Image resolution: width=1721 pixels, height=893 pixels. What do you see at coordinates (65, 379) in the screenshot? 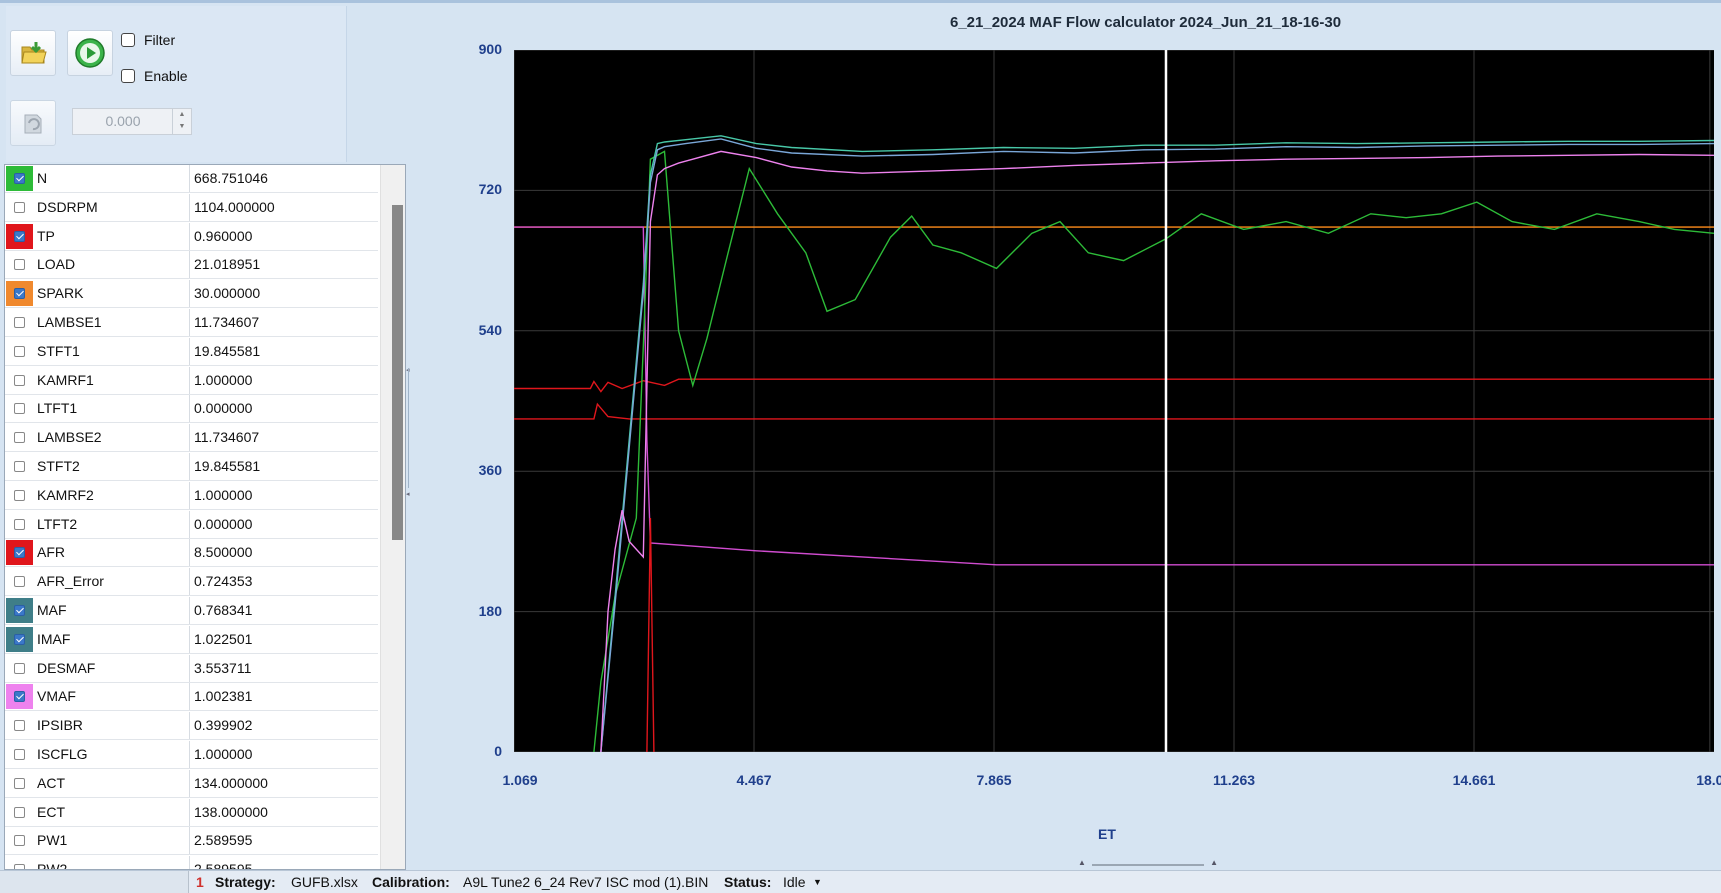
I see `variable-name: KAMRF1` at bounding box center [65, 379].